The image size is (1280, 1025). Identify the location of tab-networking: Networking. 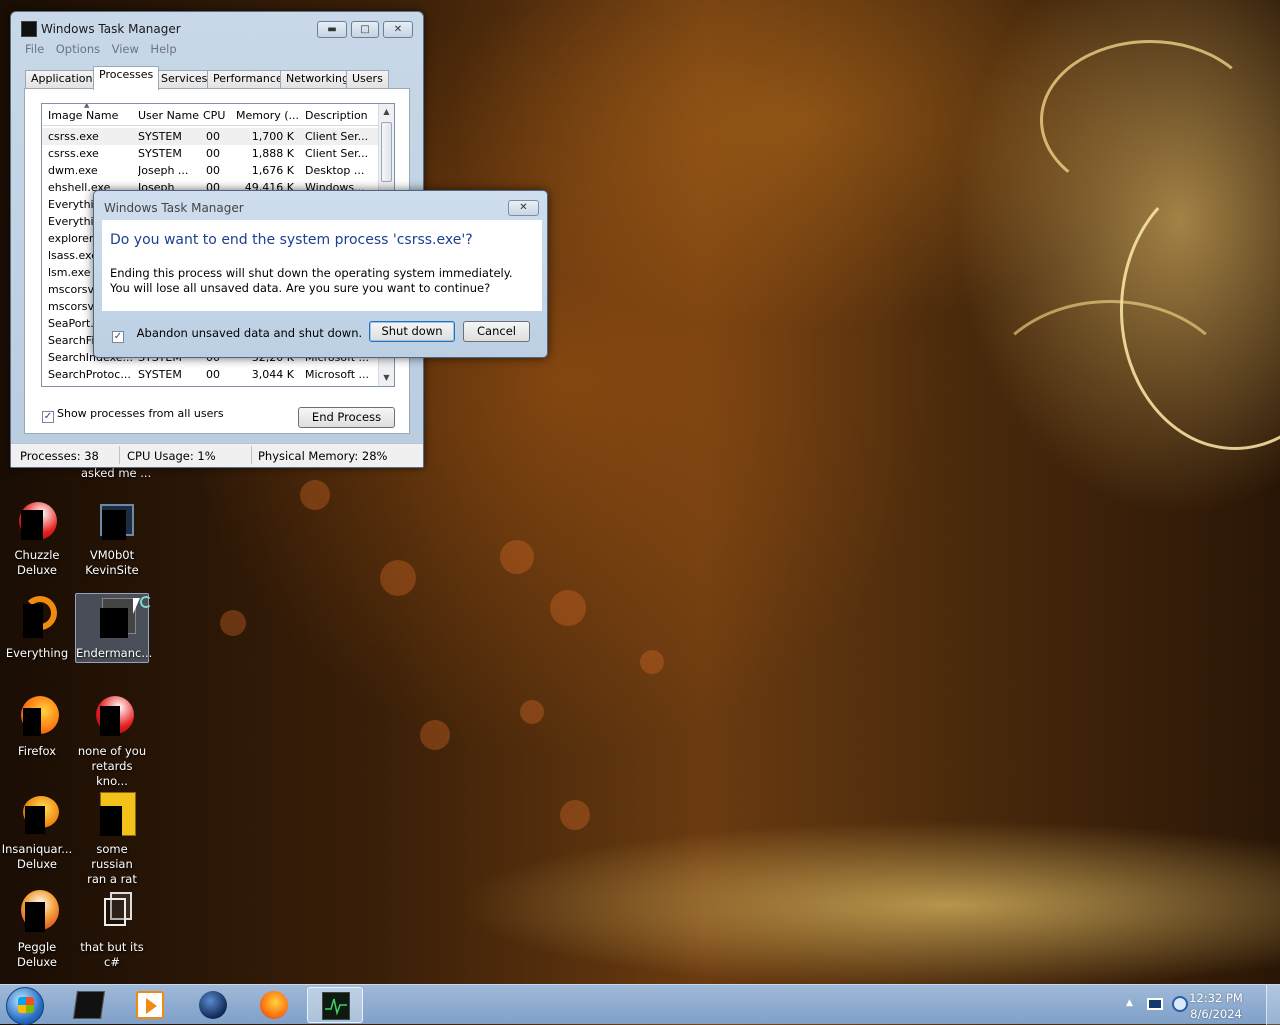
(317, 79).